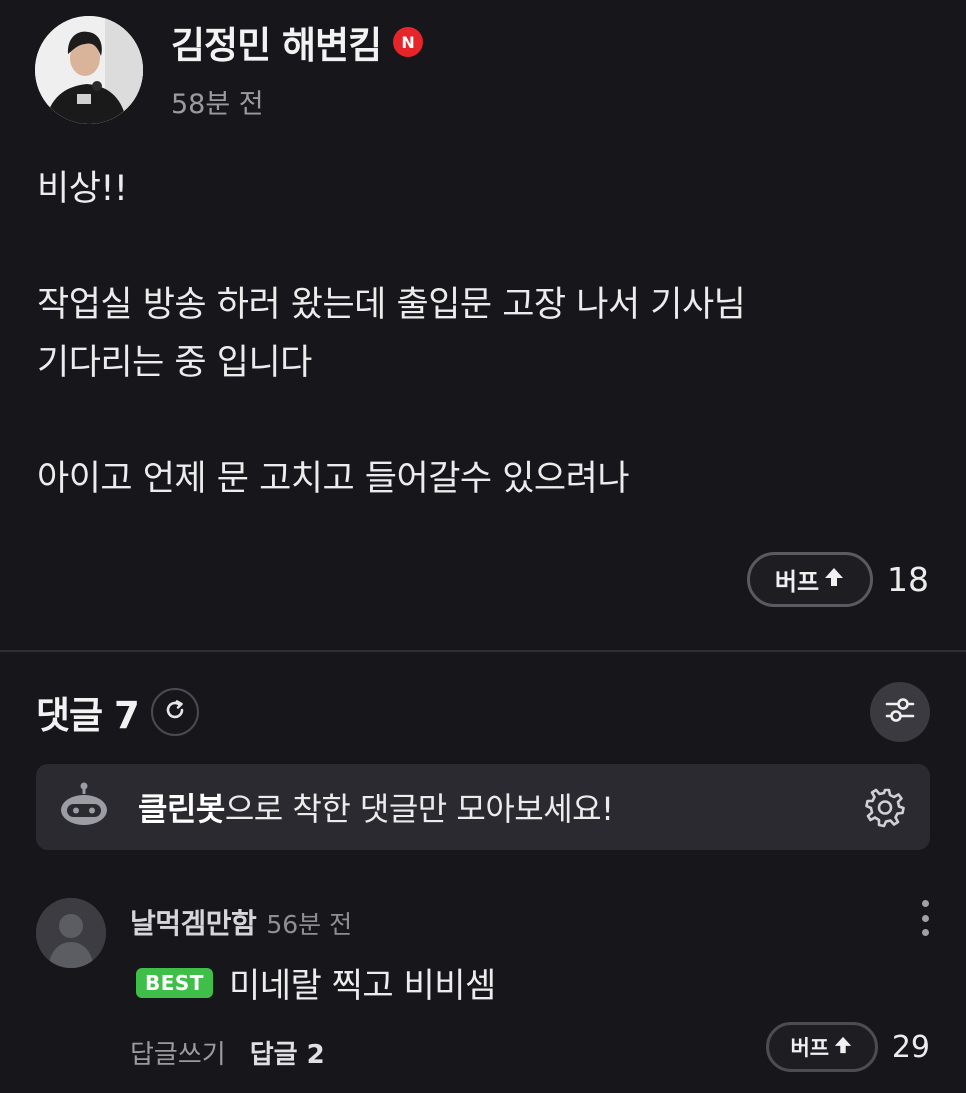 The width and height of the screenshot is (966, 1093). What do you see at coordinates (287, 1052) in the screenshot?
I see `reply-count-button: 답글 2` at bounding box center [287, 1052].